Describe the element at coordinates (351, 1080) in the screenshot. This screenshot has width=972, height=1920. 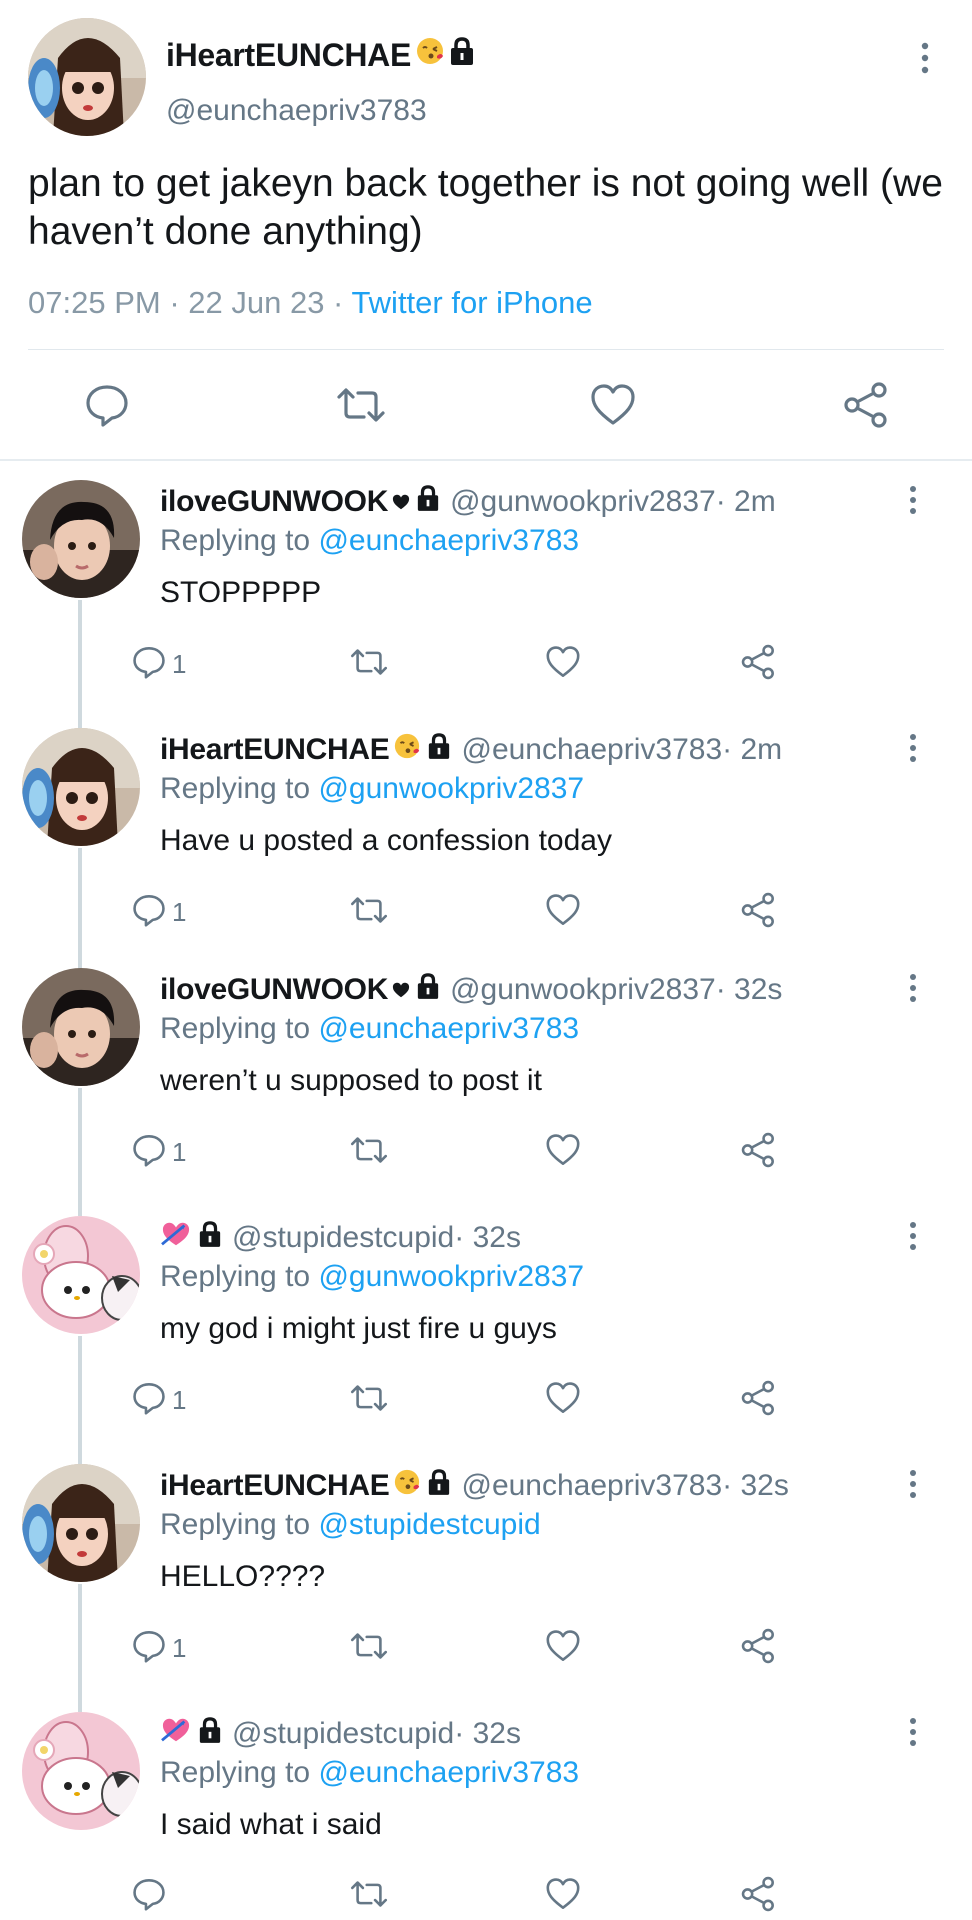
I see `reply-text: weren’t u supposed to post it` at that location.